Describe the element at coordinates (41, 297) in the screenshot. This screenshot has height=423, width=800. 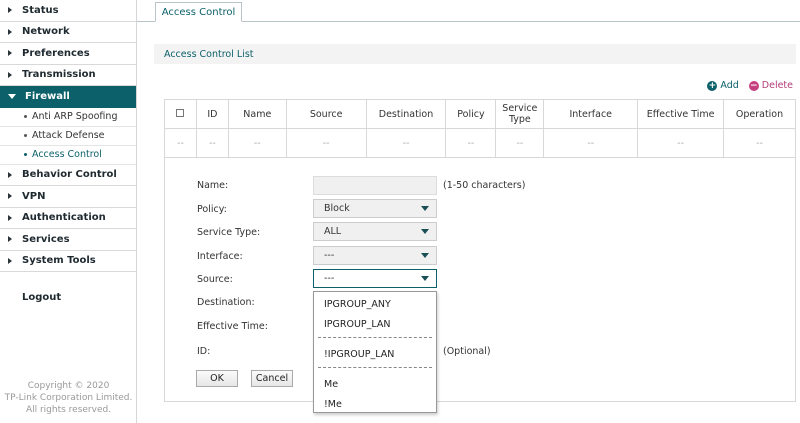
I see `logout-link: Logout` at that location.